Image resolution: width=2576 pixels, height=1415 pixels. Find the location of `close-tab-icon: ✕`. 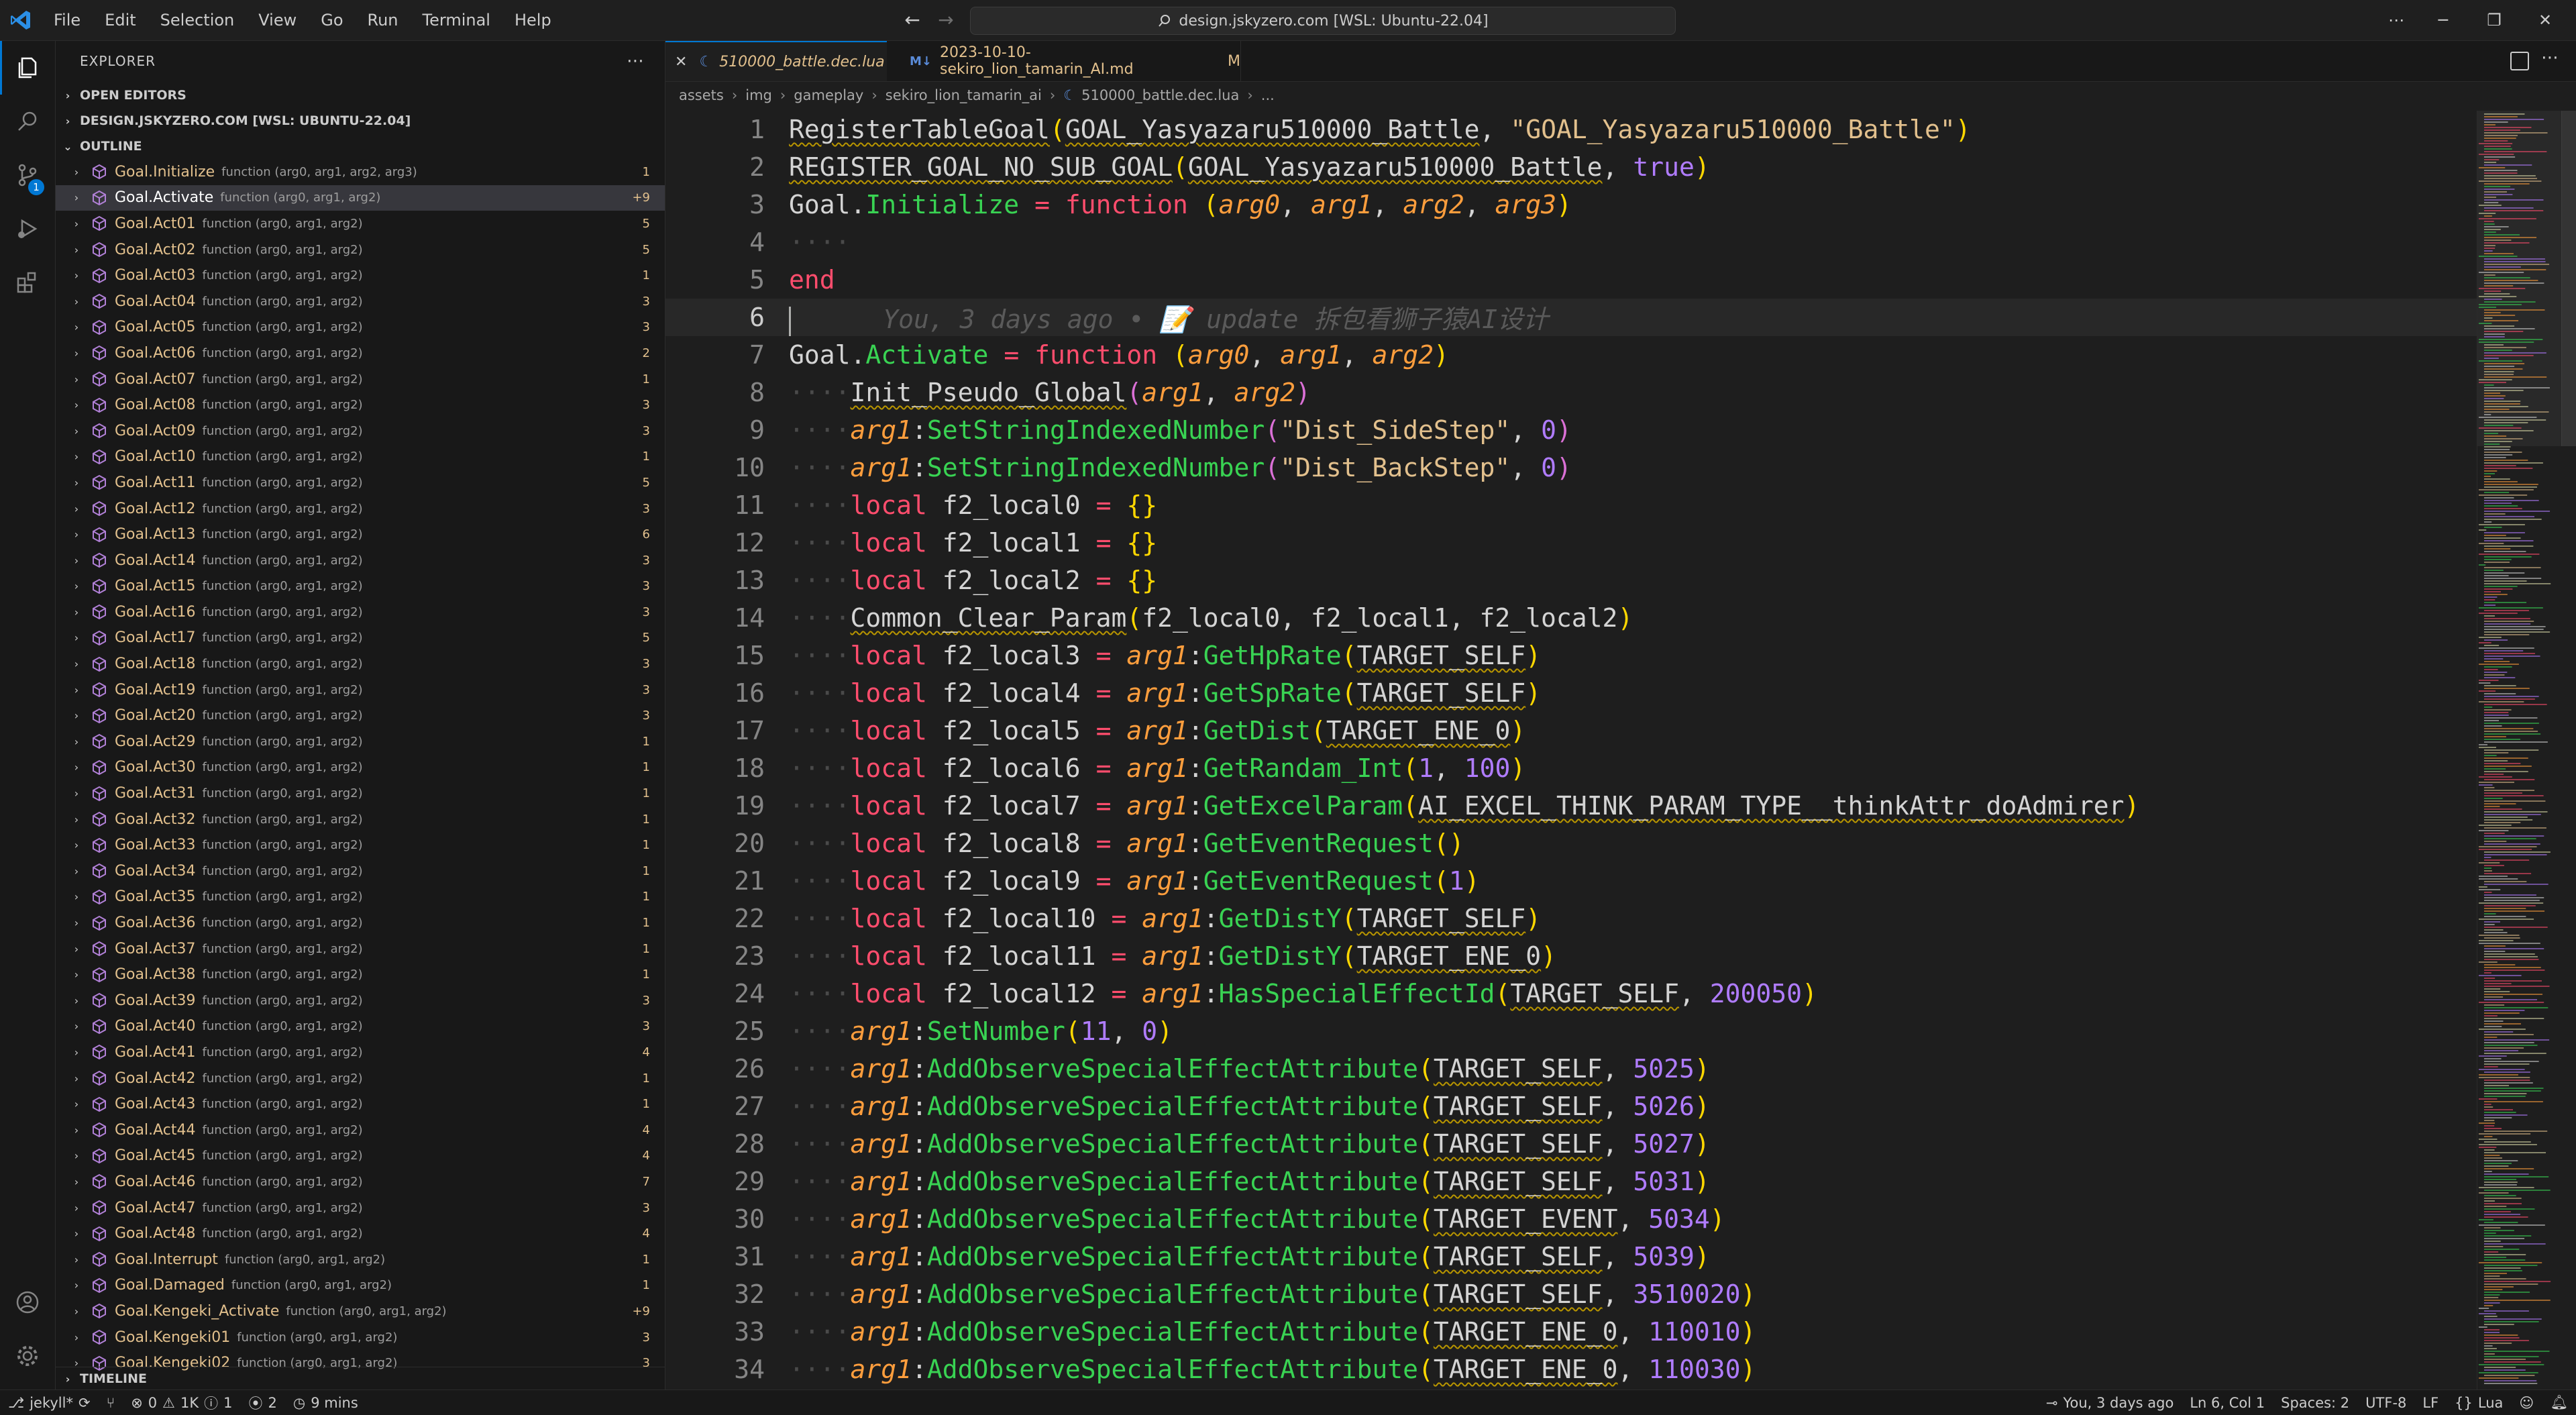

close-tab-icon: ✕ is located at coordinates (681, 62).